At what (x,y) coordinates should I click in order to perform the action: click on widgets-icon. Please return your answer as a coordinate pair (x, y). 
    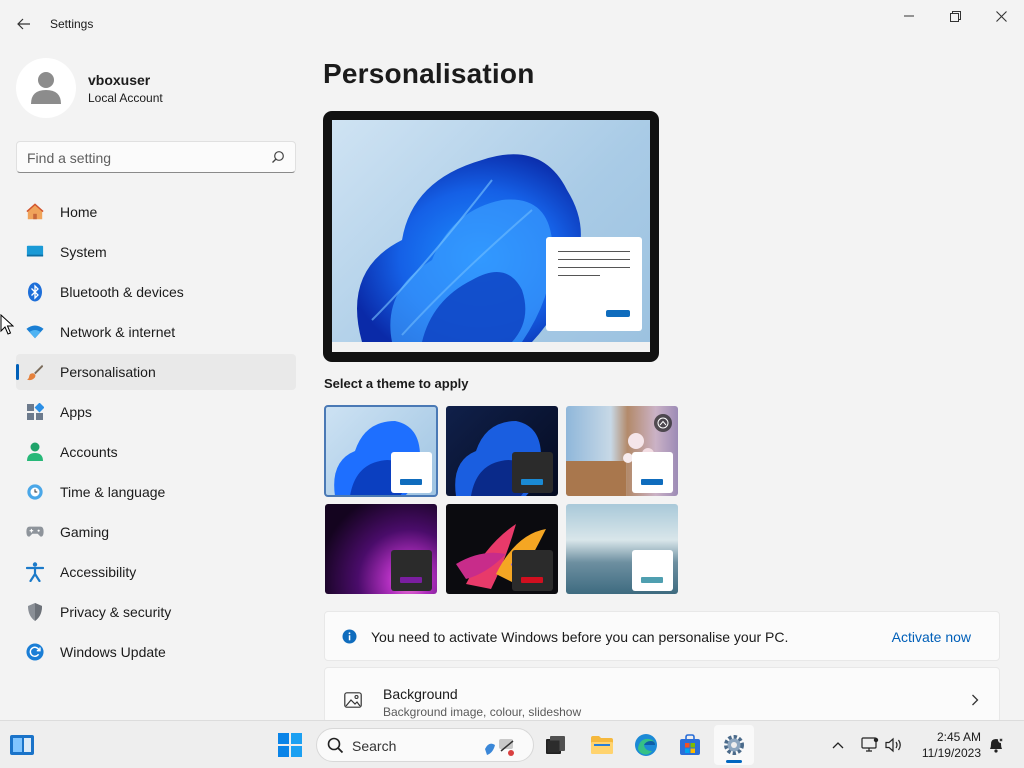
    Looking at the image, I should click on (22, 745).